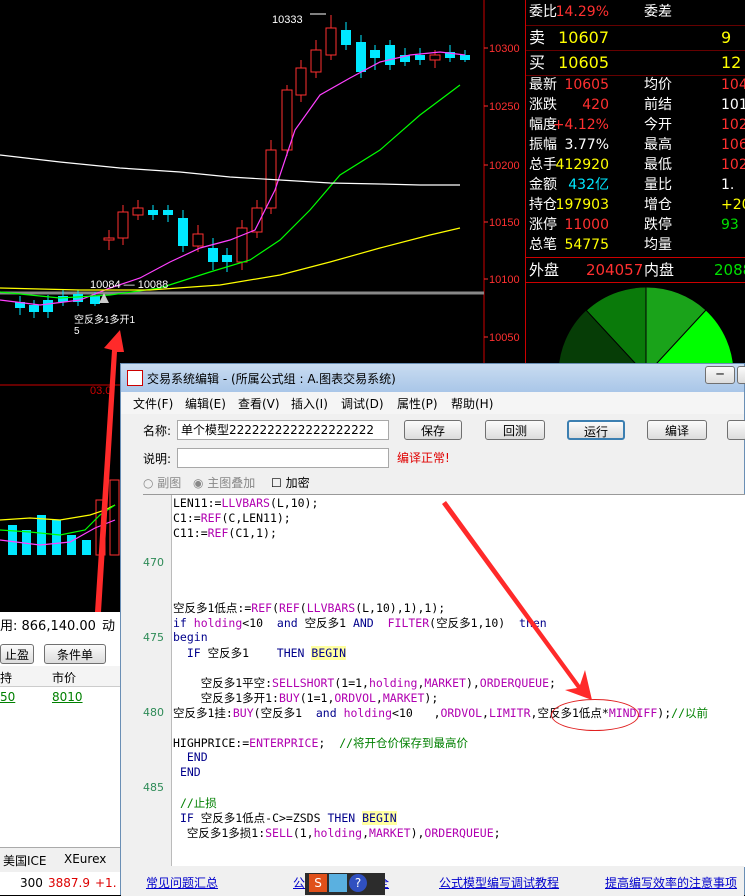  Describe the element at coordinates (60, 859) in the screenshot. I see `exchange-tabs: 美国ICE XEurex` at that location.